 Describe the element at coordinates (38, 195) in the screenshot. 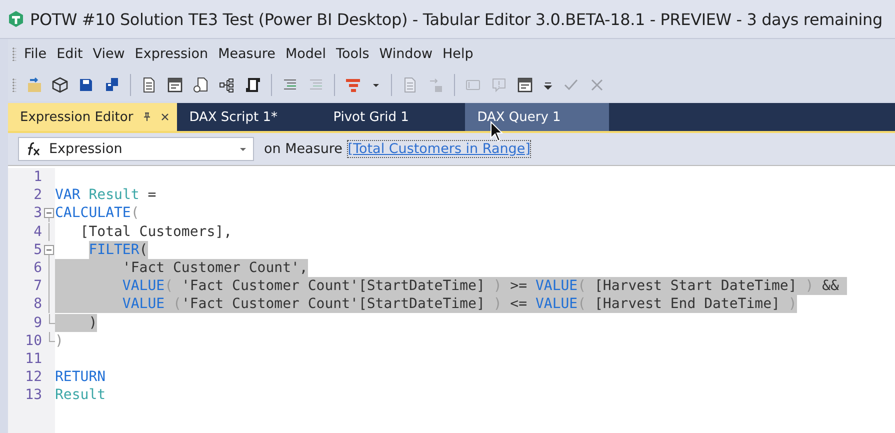

I see `line-number: 2` at that location.